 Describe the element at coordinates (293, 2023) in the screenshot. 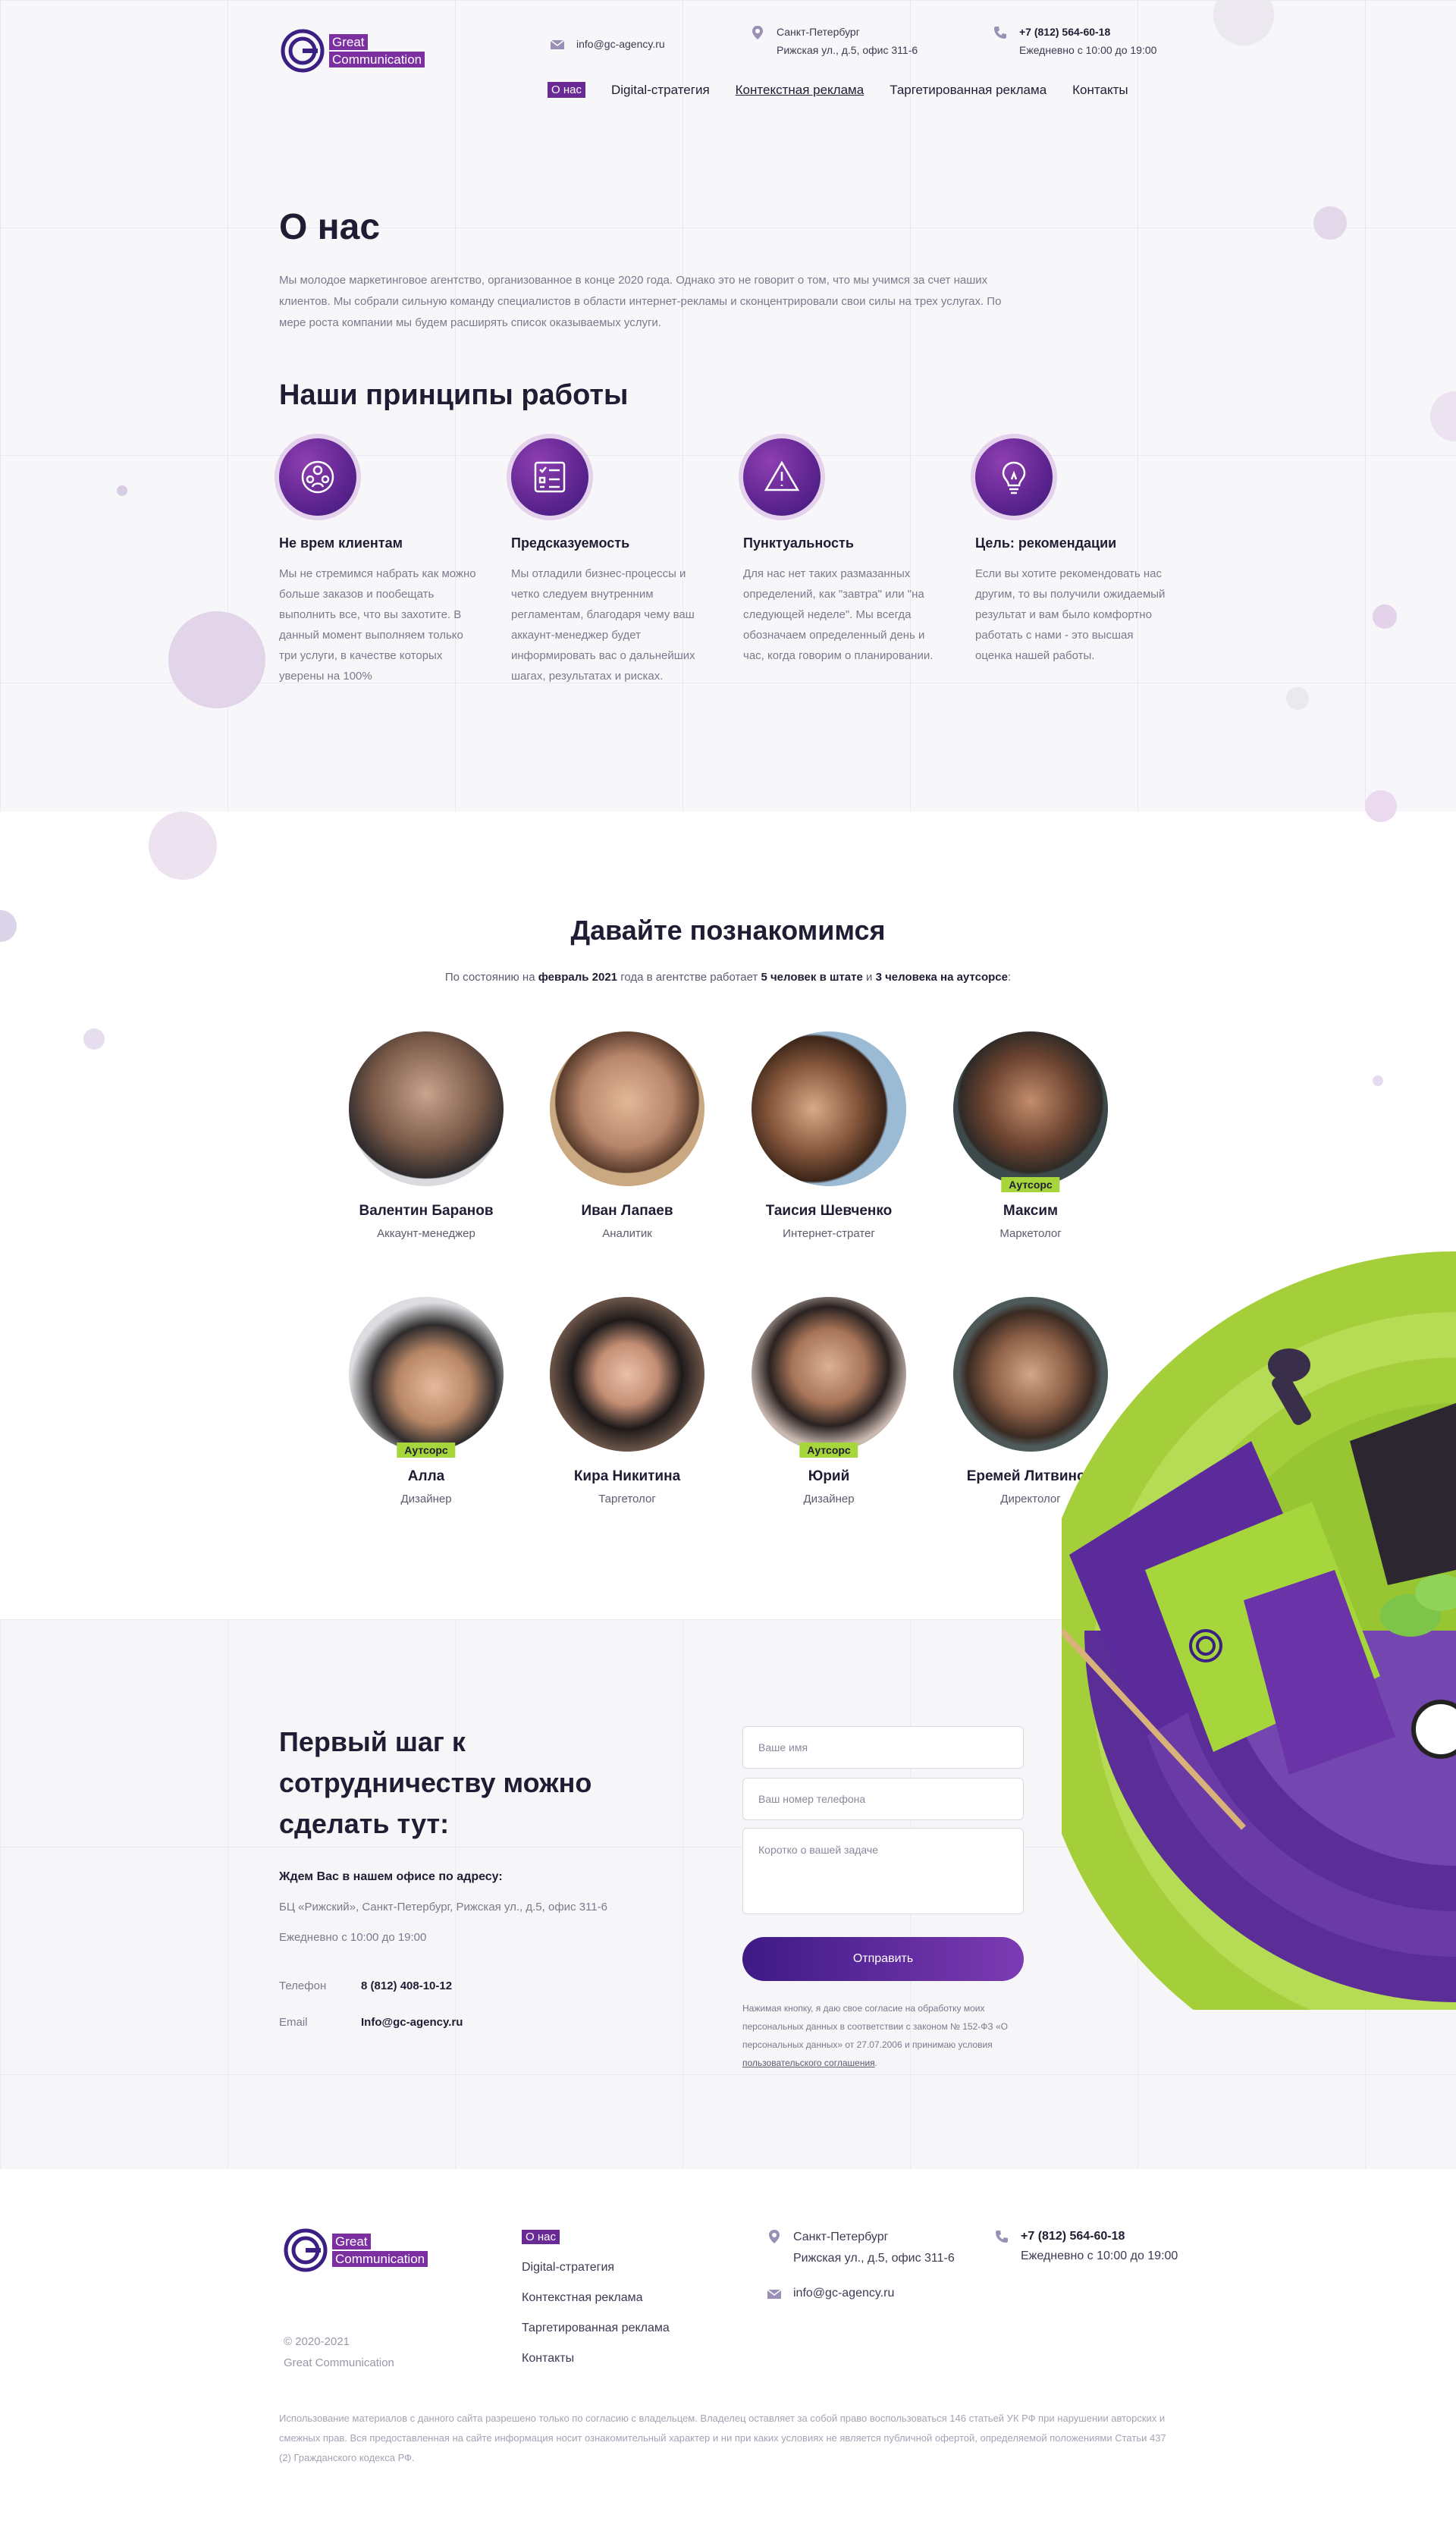

I see `email-label: Email` at that location.